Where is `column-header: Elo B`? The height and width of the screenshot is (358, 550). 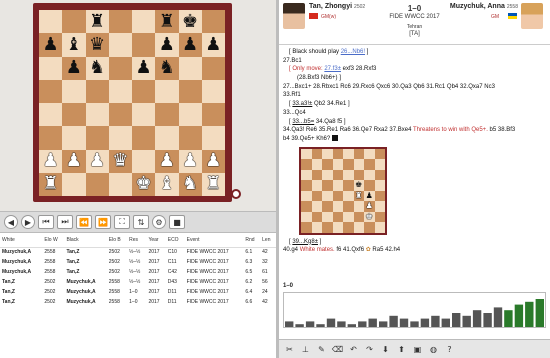
column-header: Elo B is located at coordinates (117, 240).